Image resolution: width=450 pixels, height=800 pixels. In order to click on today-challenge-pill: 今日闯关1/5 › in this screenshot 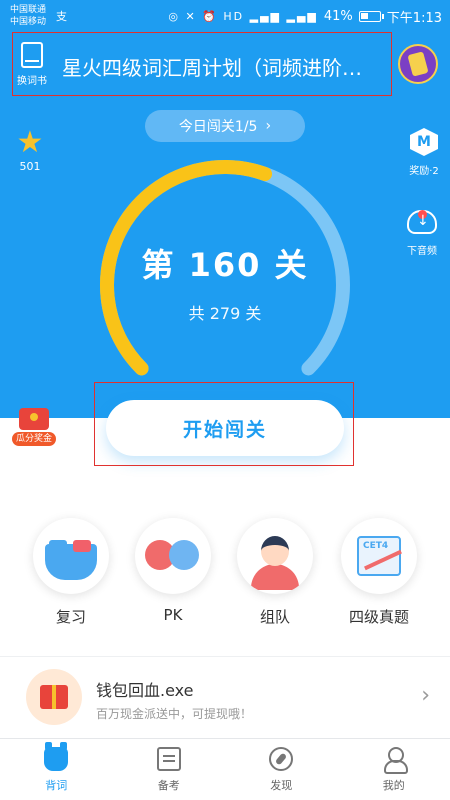, I will do `click(225, 126)`.